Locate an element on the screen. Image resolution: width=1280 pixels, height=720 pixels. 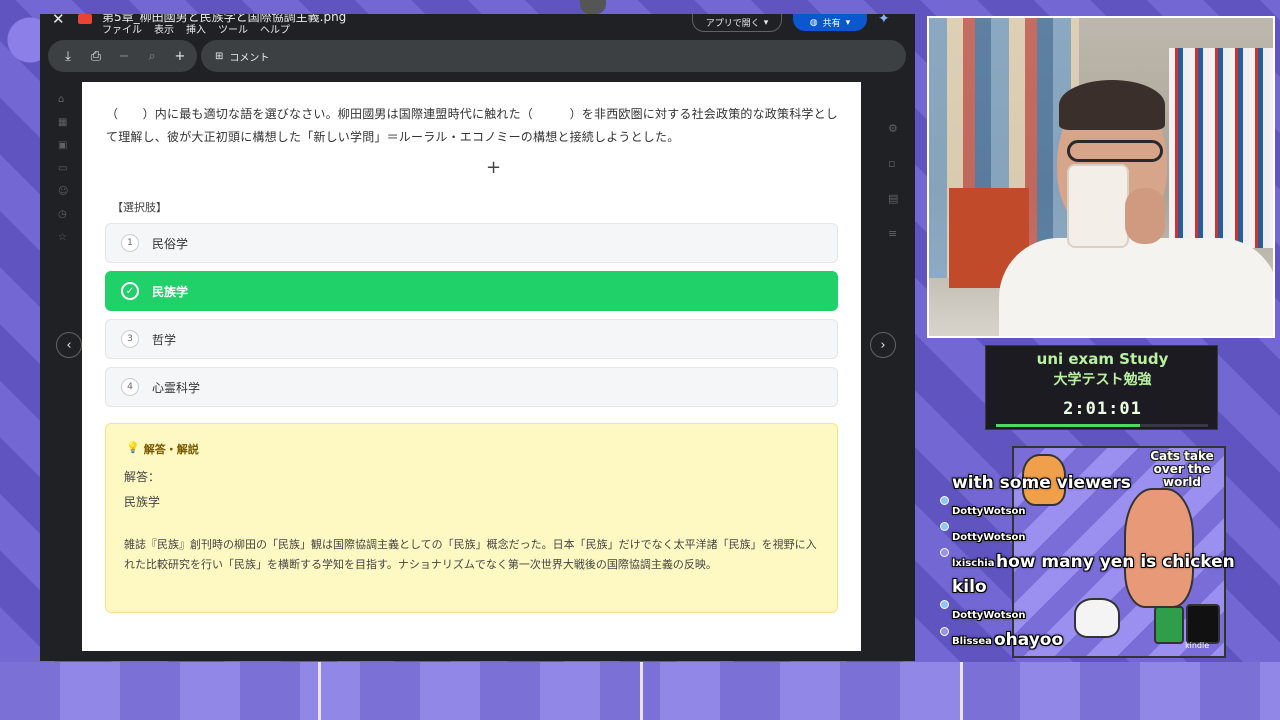
cats-panel-title: Cats take over the world is located at coordinates (1182, 469).